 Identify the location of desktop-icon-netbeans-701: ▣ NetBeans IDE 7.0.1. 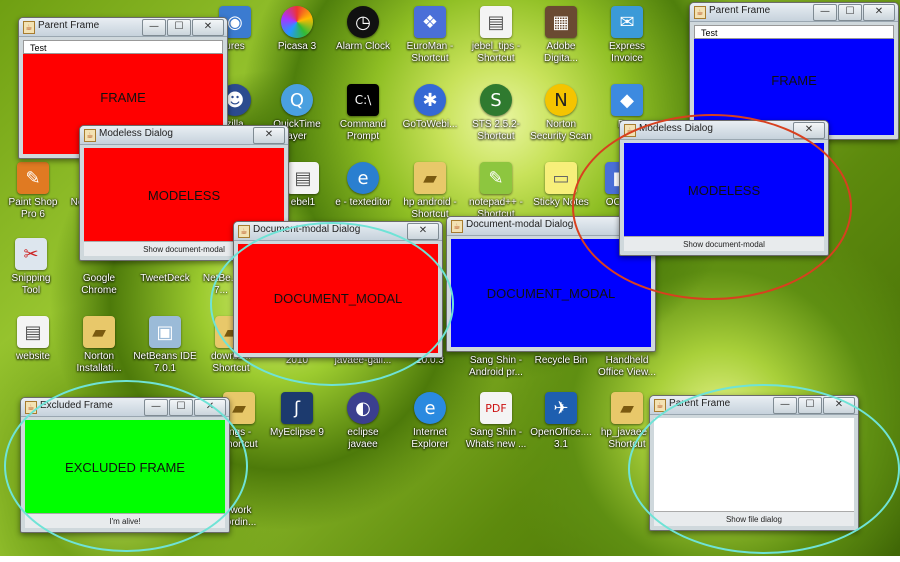
(165, 345).